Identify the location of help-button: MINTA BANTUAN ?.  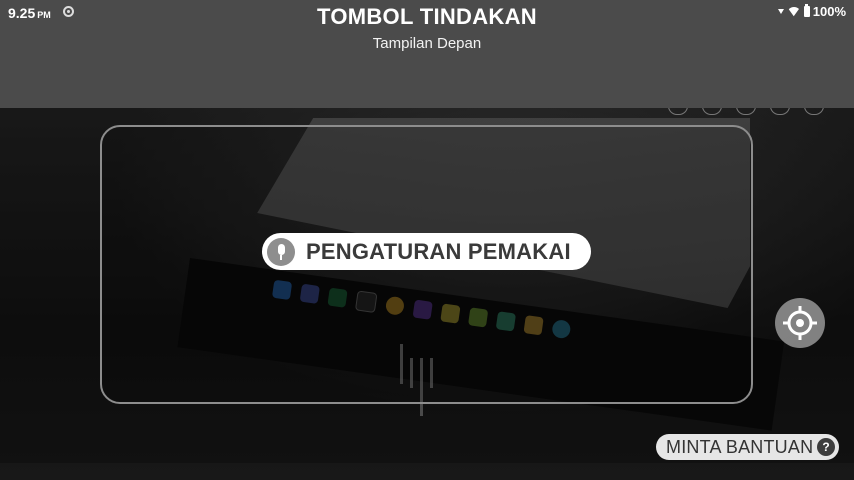
(747, 447).